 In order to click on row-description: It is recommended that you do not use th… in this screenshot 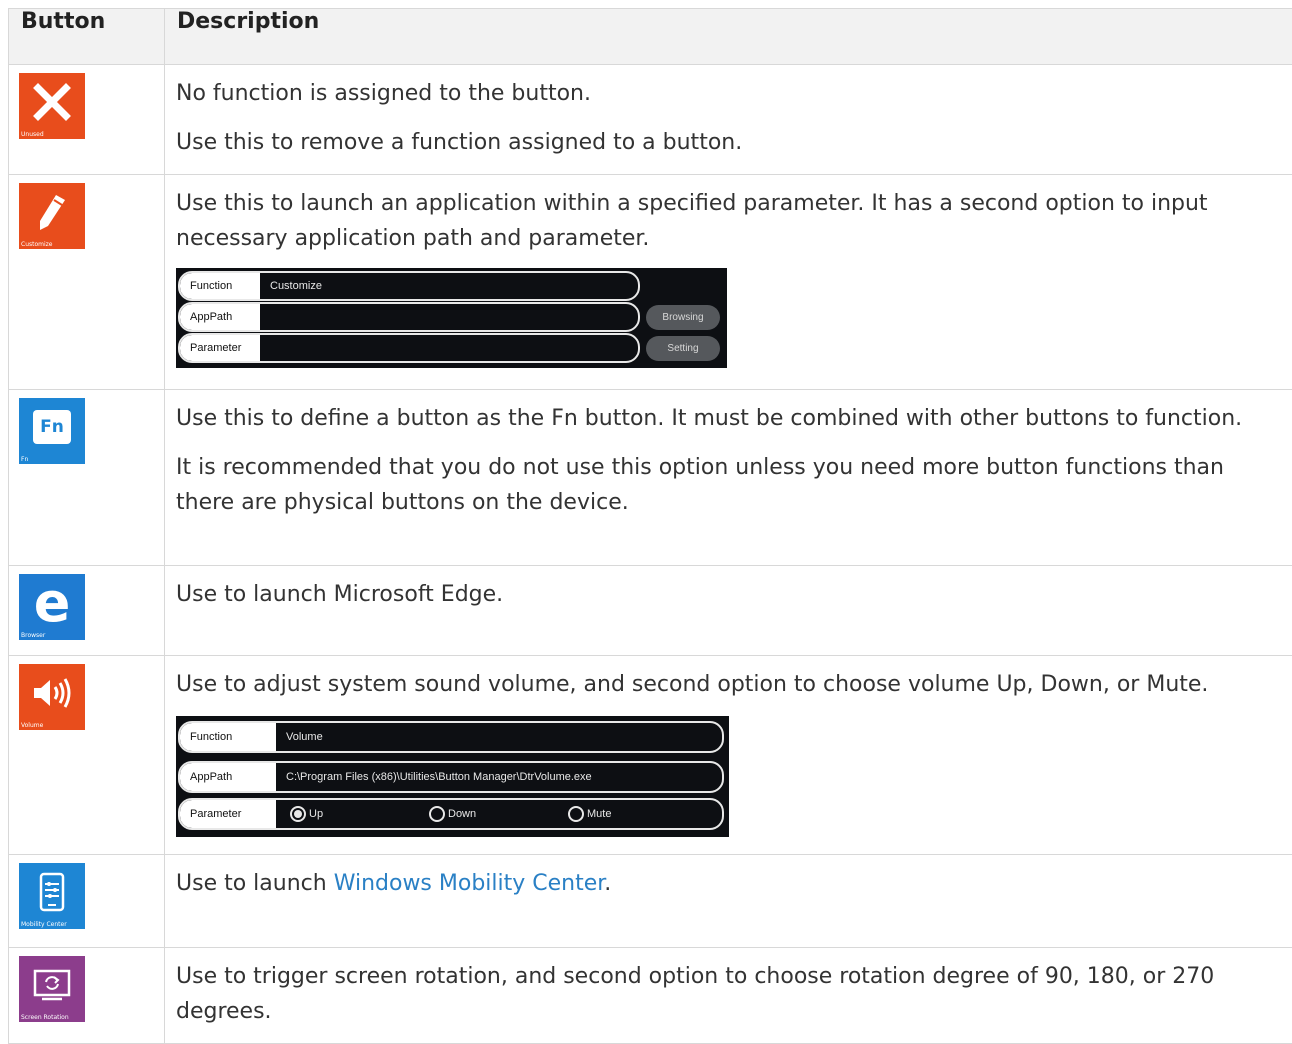, I will do `click(729, 485)`.